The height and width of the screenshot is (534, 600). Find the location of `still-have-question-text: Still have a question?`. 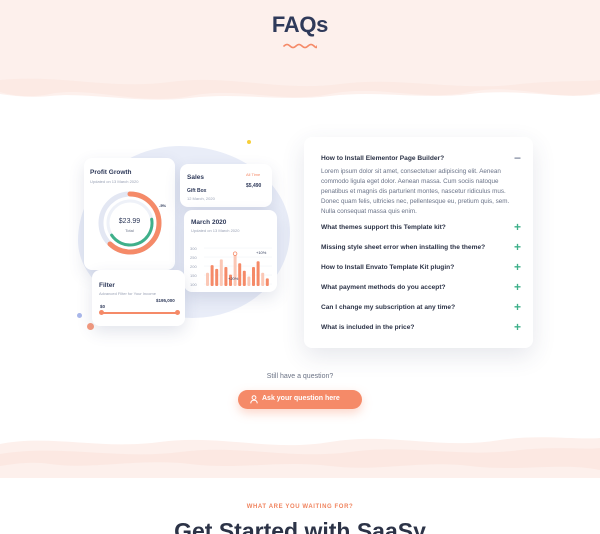

still-have-question-text: Still have a question? is located at coordinates (300, 376).